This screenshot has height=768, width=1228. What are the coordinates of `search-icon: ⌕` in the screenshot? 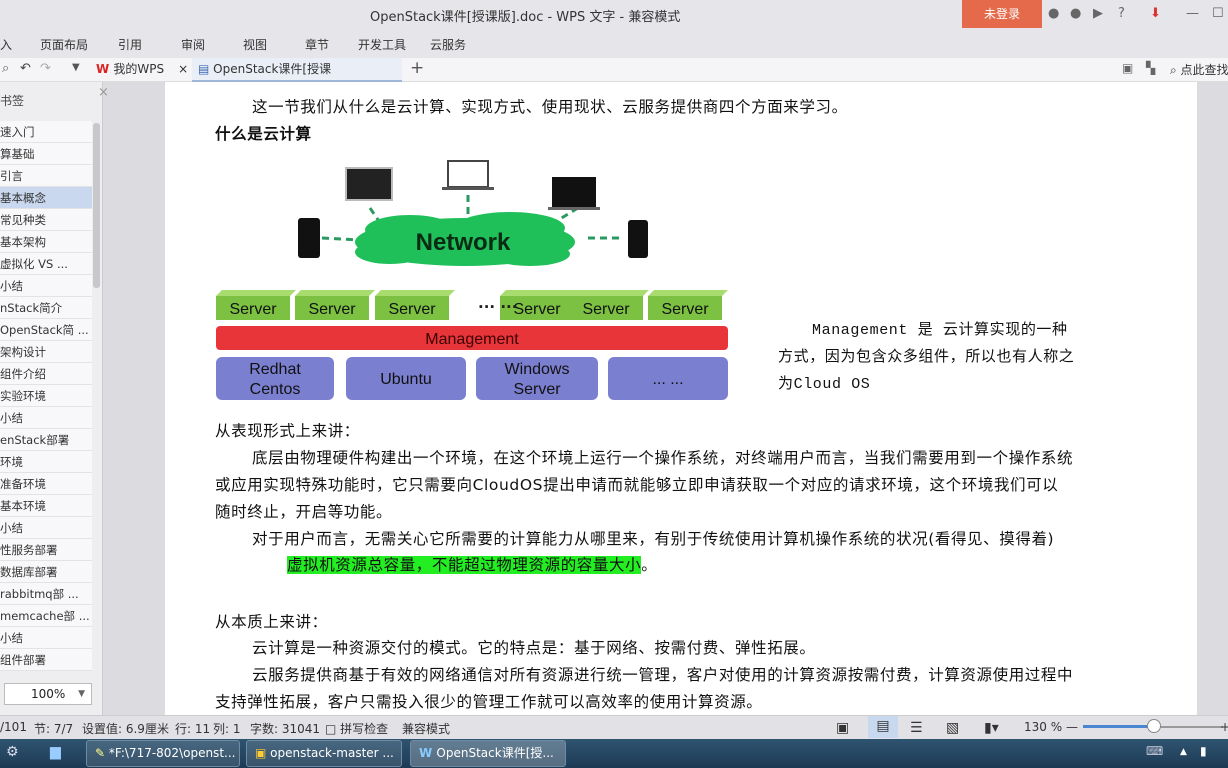 It's located at (1175, 70).